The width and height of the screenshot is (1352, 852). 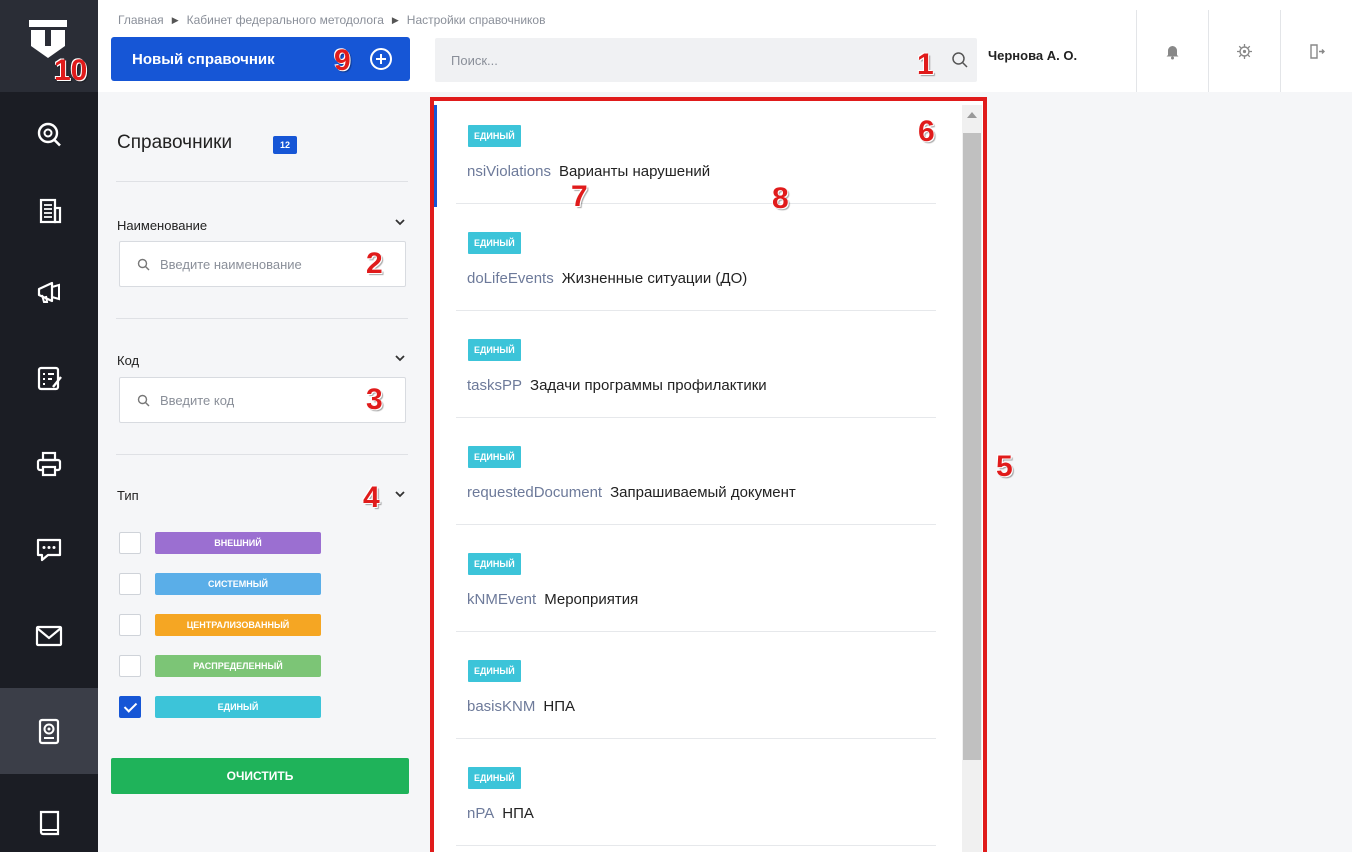 I want to click on reference-settings-icon, so click(x=49, y=731).